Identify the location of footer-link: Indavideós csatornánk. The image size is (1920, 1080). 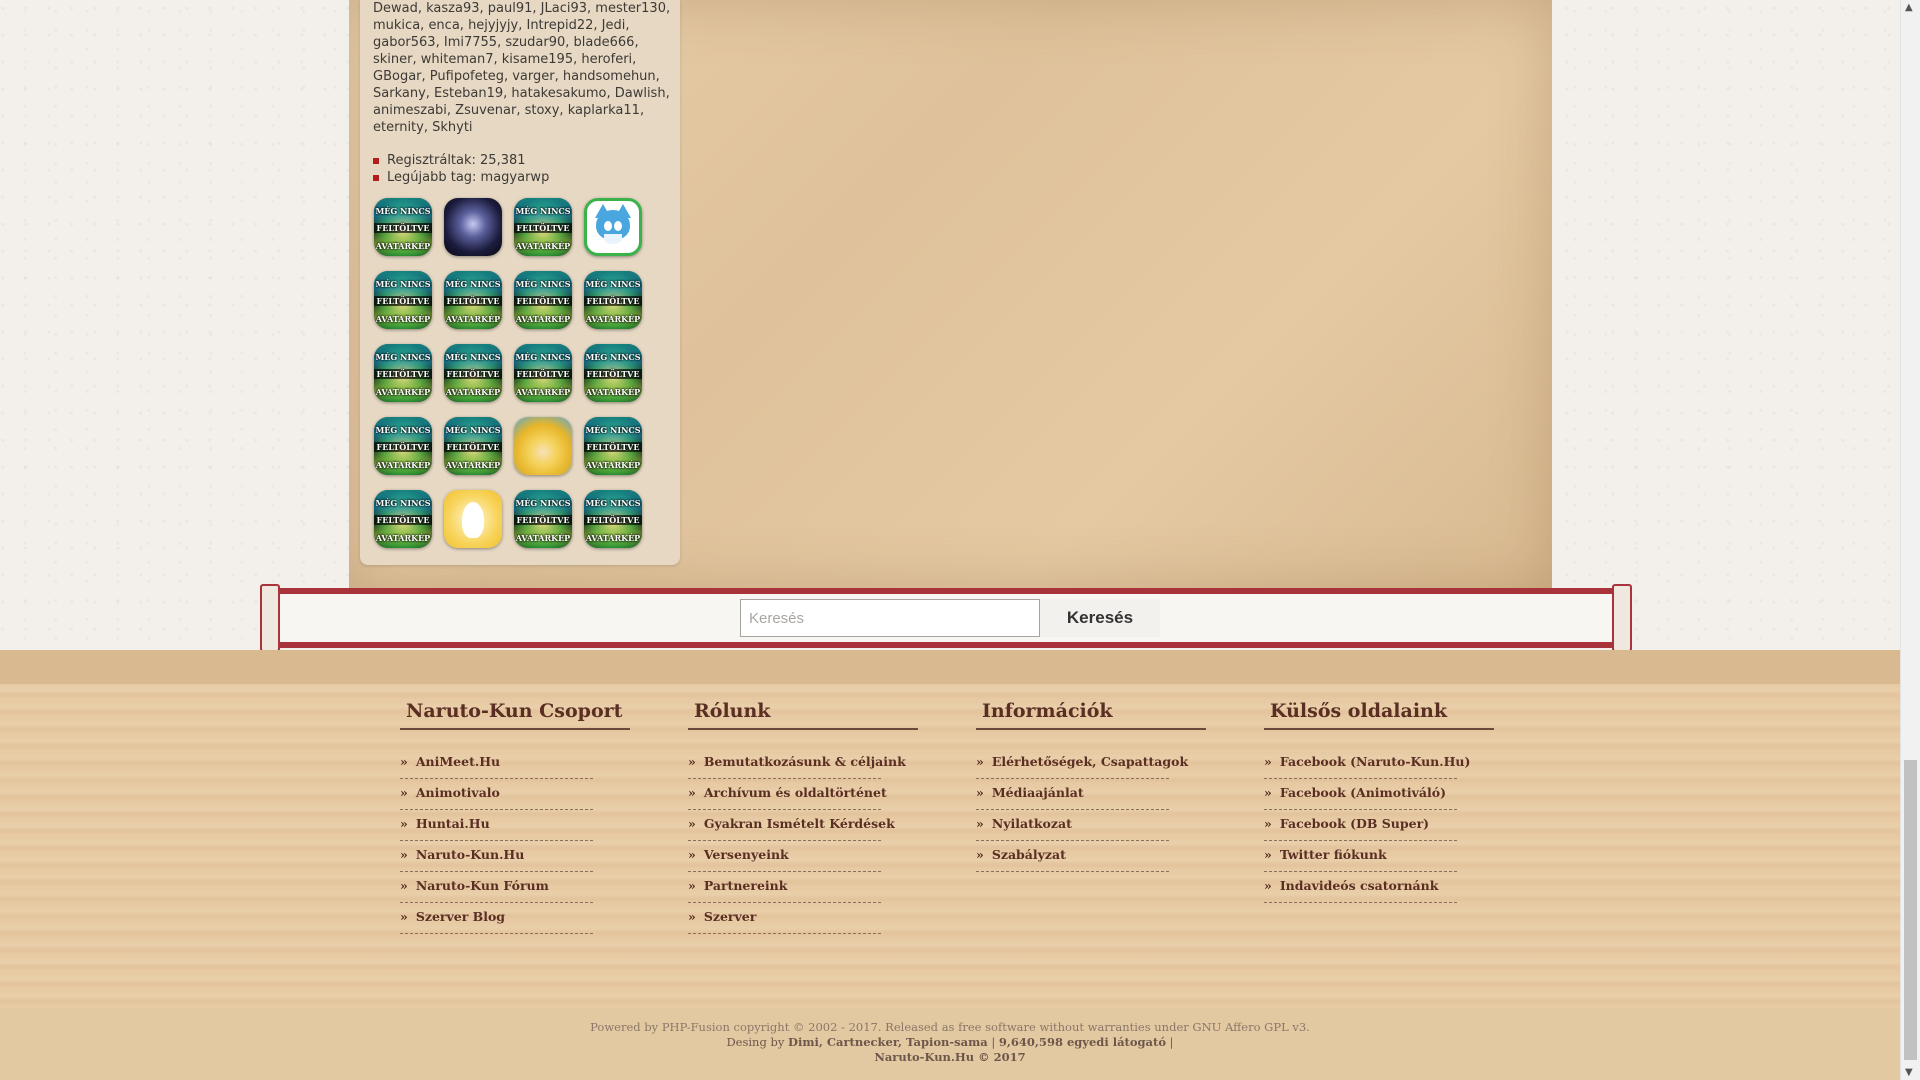
(1360, 887).